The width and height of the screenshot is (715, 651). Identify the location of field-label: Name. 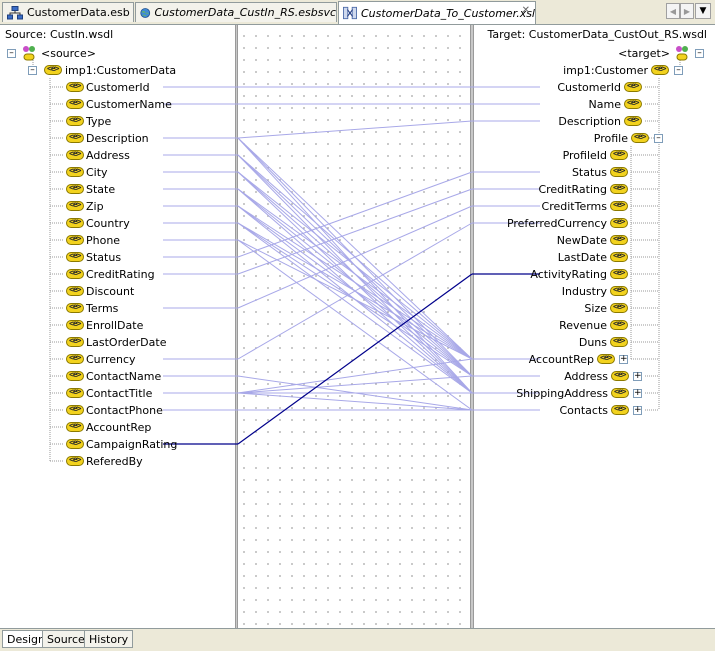
(604, 104).